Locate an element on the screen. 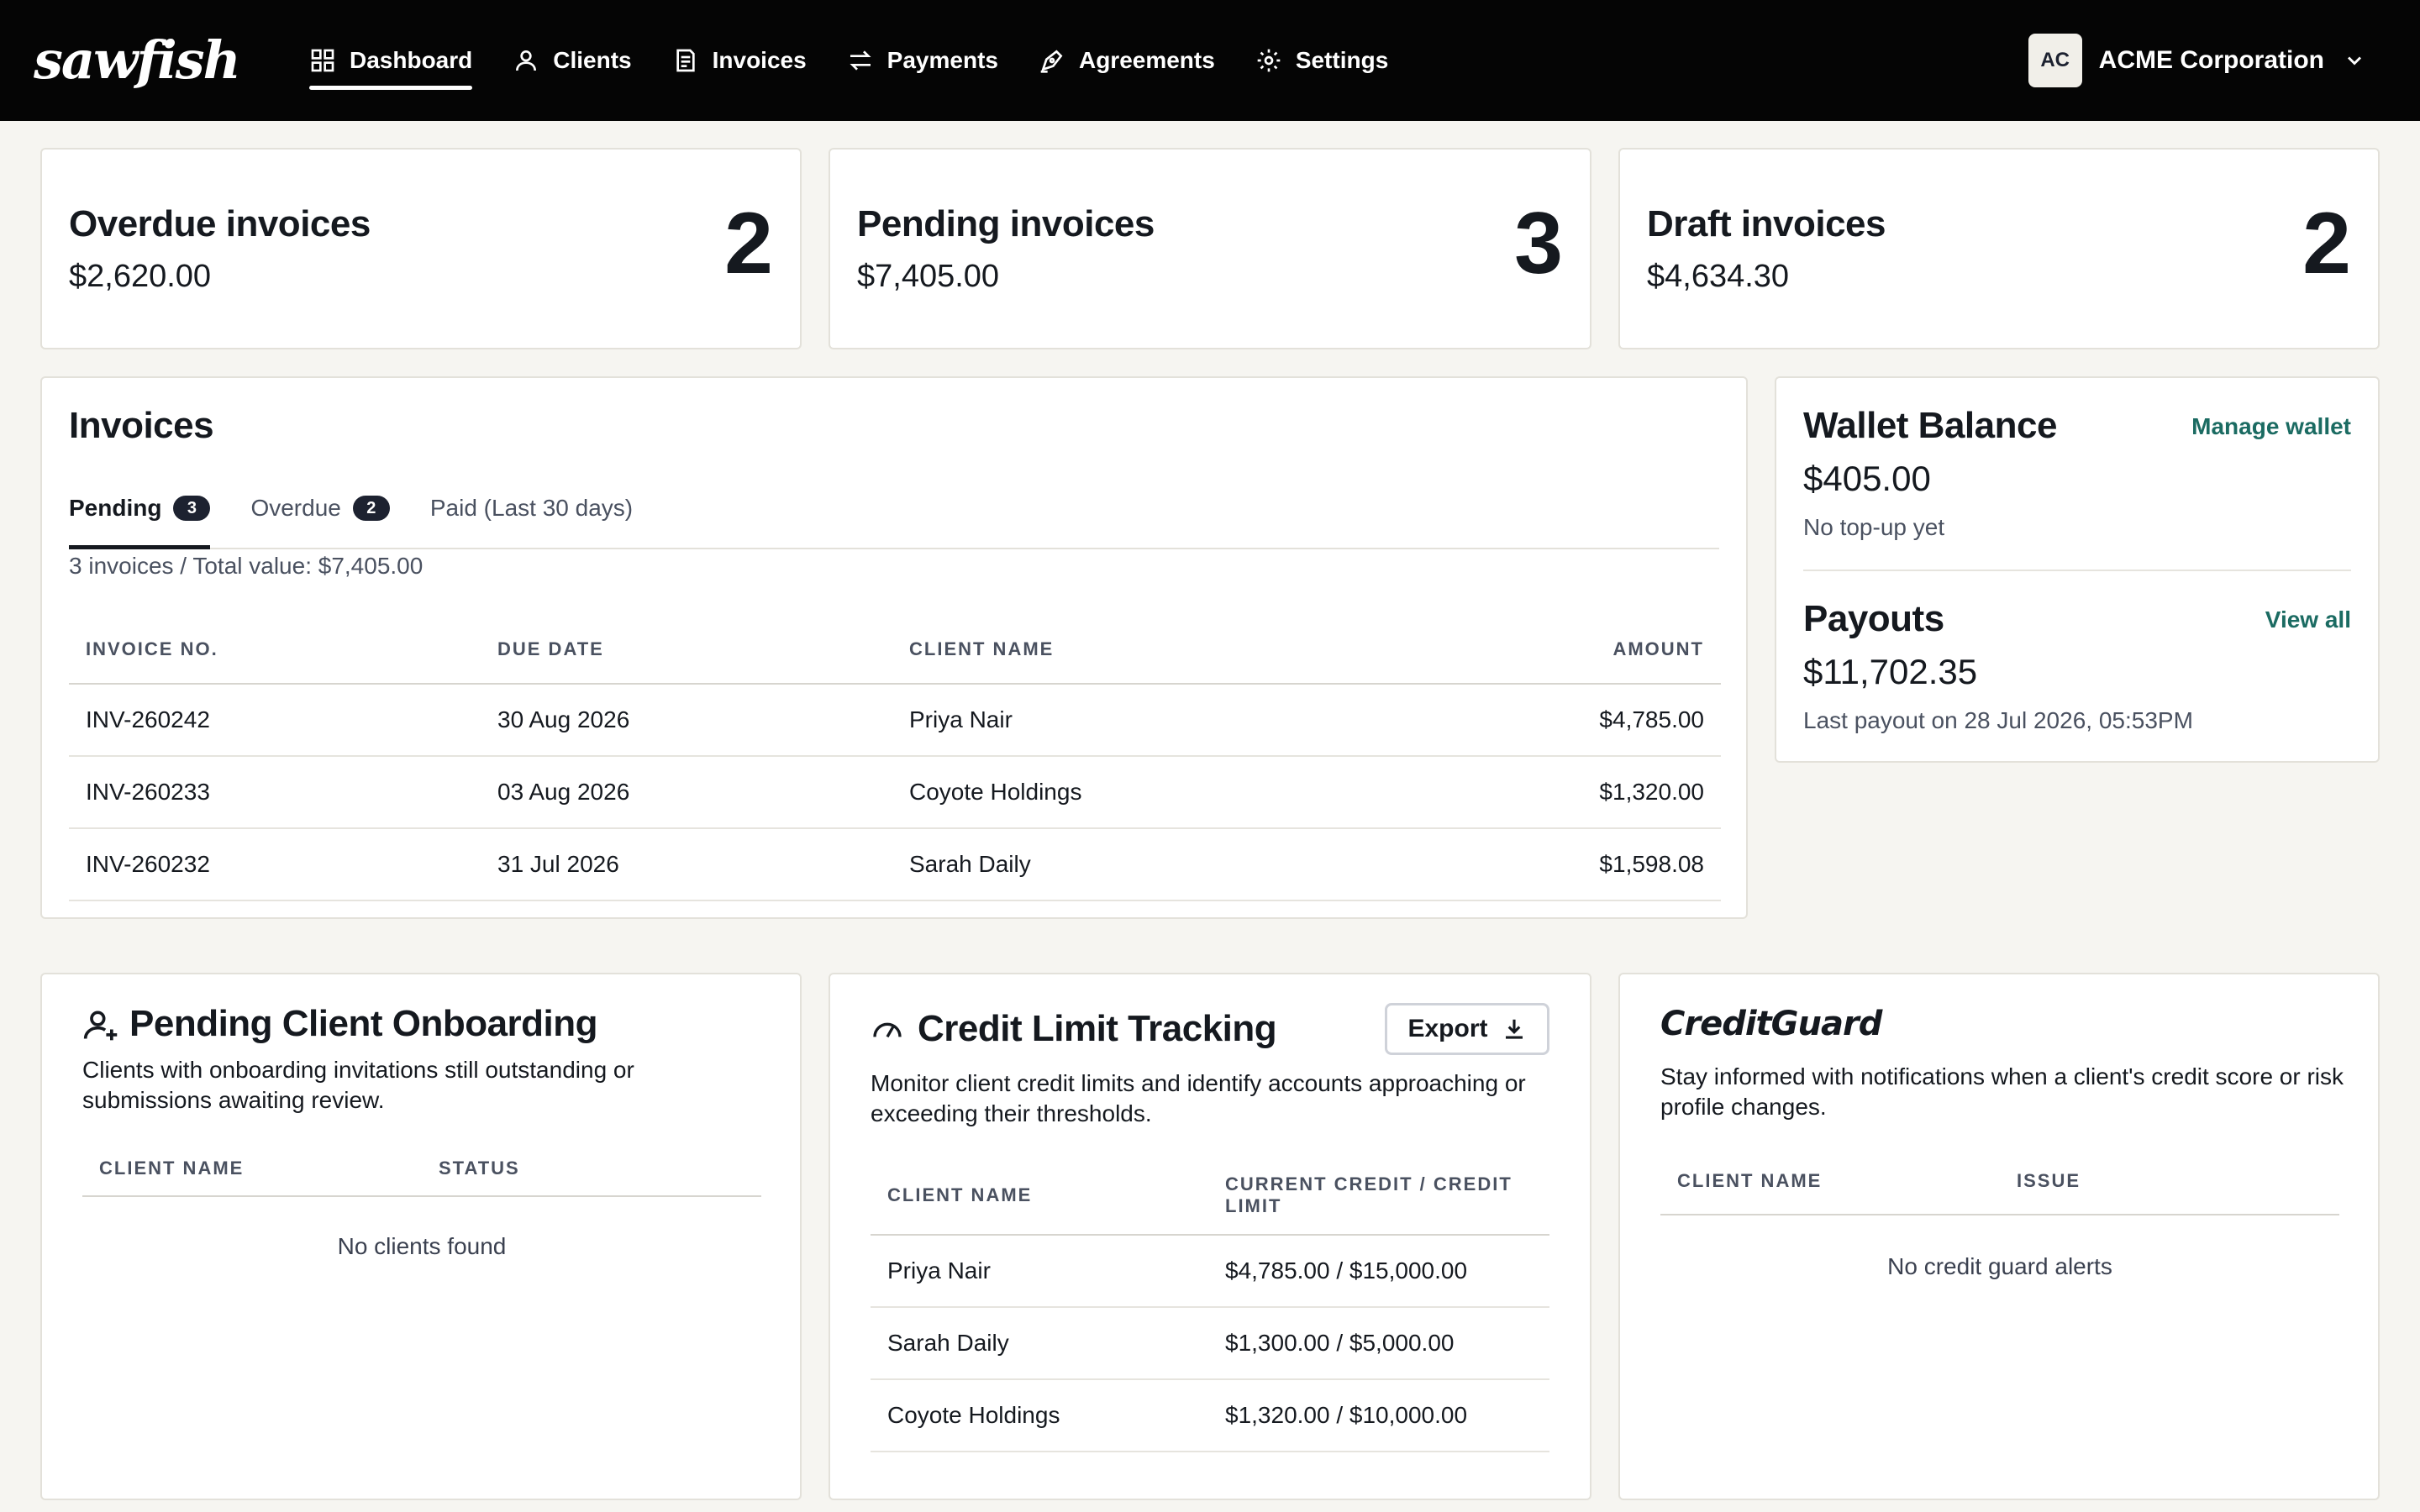 The height and width of the screenshot is (1512, 2420). column-header: STATUS is located at coordinates (591, 1169).